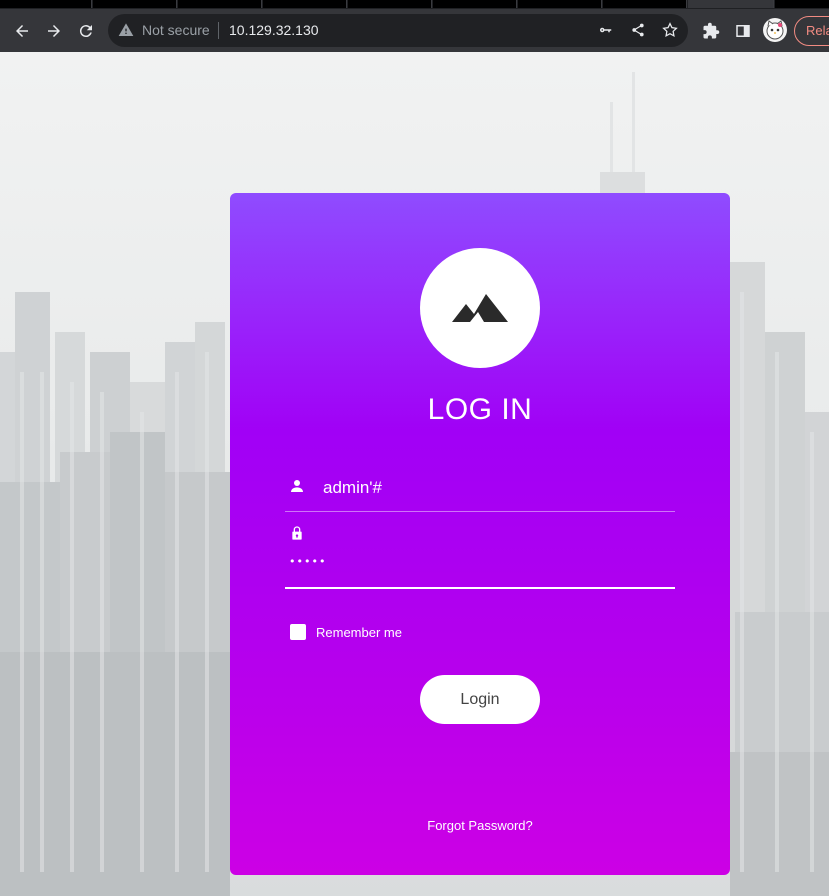  I want to click on share-icon, so click(638, 30).